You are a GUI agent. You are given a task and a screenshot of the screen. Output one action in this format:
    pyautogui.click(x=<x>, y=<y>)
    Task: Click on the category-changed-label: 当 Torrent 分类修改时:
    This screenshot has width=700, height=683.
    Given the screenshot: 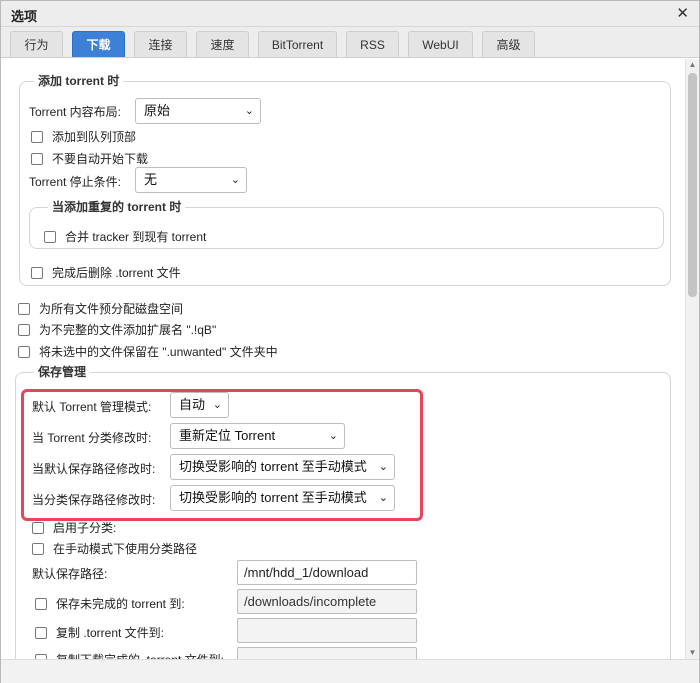 What is the action you would take?
    pyautogui.click(x=92, y=437)
    